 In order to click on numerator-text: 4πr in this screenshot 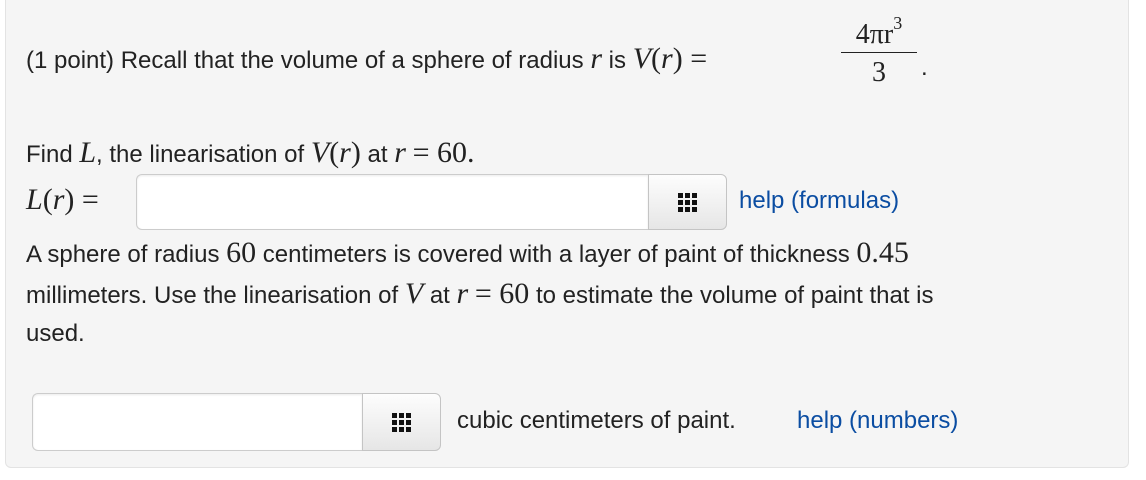, I will do `click(874, 34)`.